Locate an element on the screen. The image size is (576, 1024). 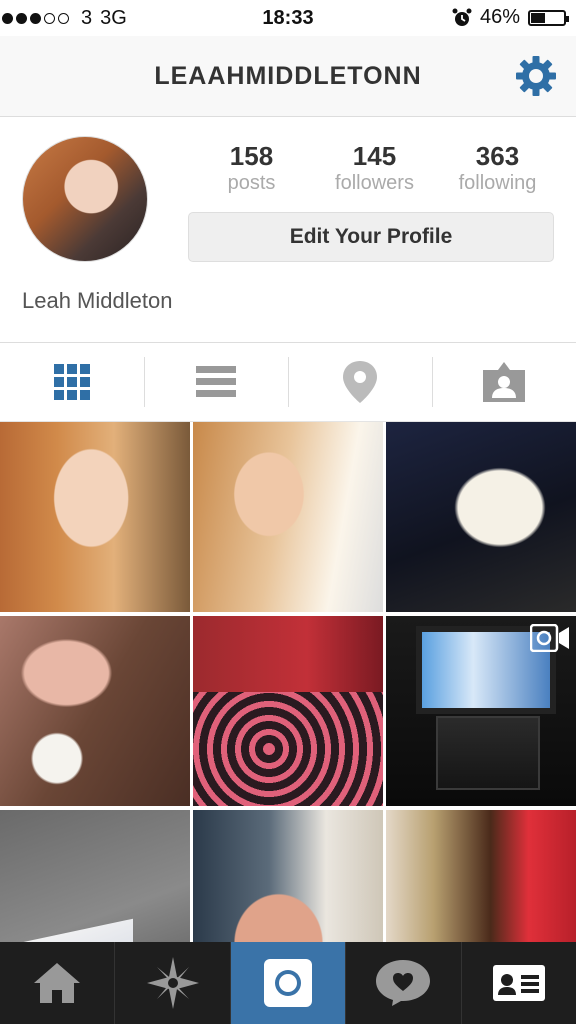
tab-map is located at coordinates (360, 382).